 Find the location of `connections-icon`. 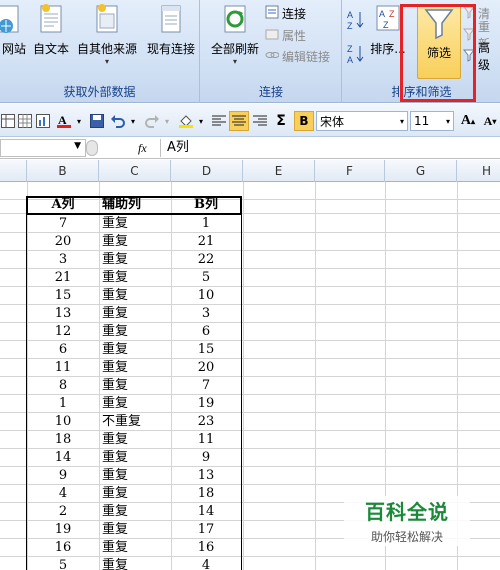

connections-icon is located at coordinates (272, 13).